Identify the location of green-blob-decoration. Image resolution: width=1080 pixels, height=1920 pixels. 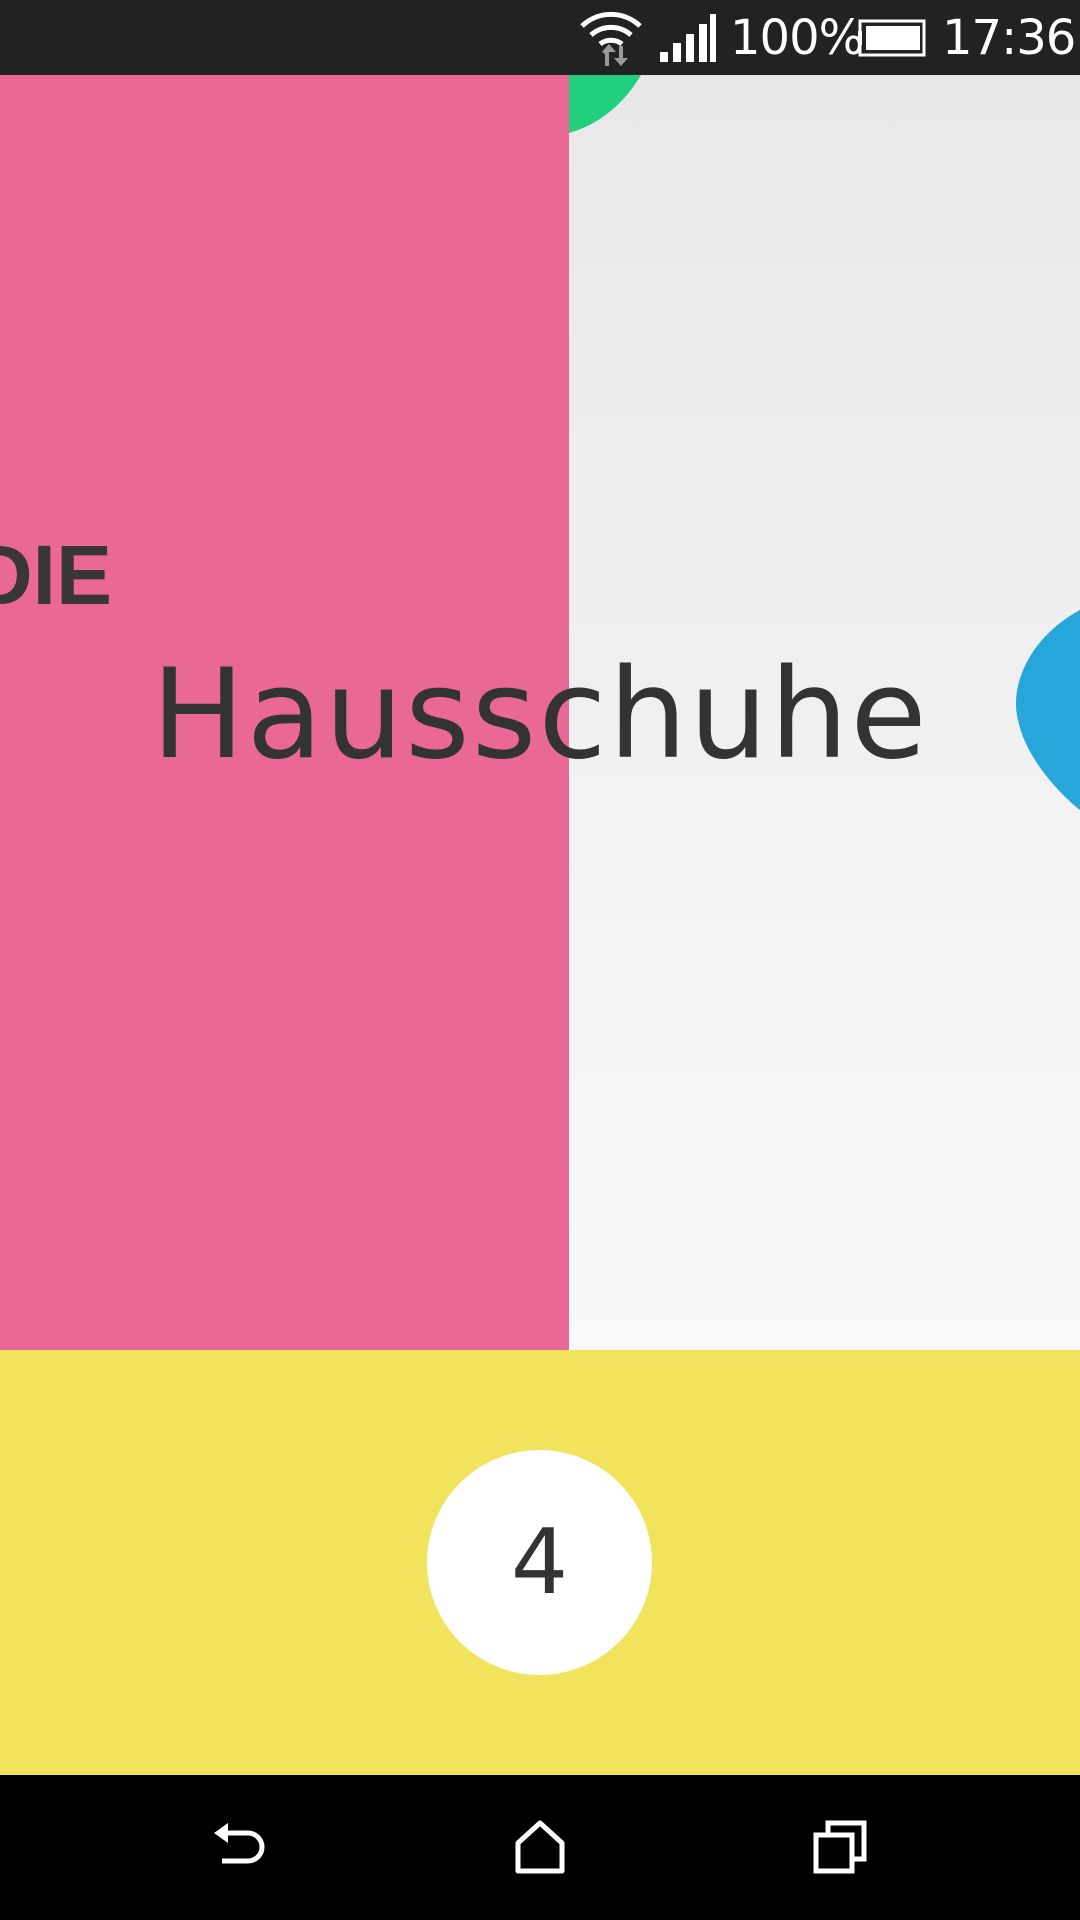
(605, 104).